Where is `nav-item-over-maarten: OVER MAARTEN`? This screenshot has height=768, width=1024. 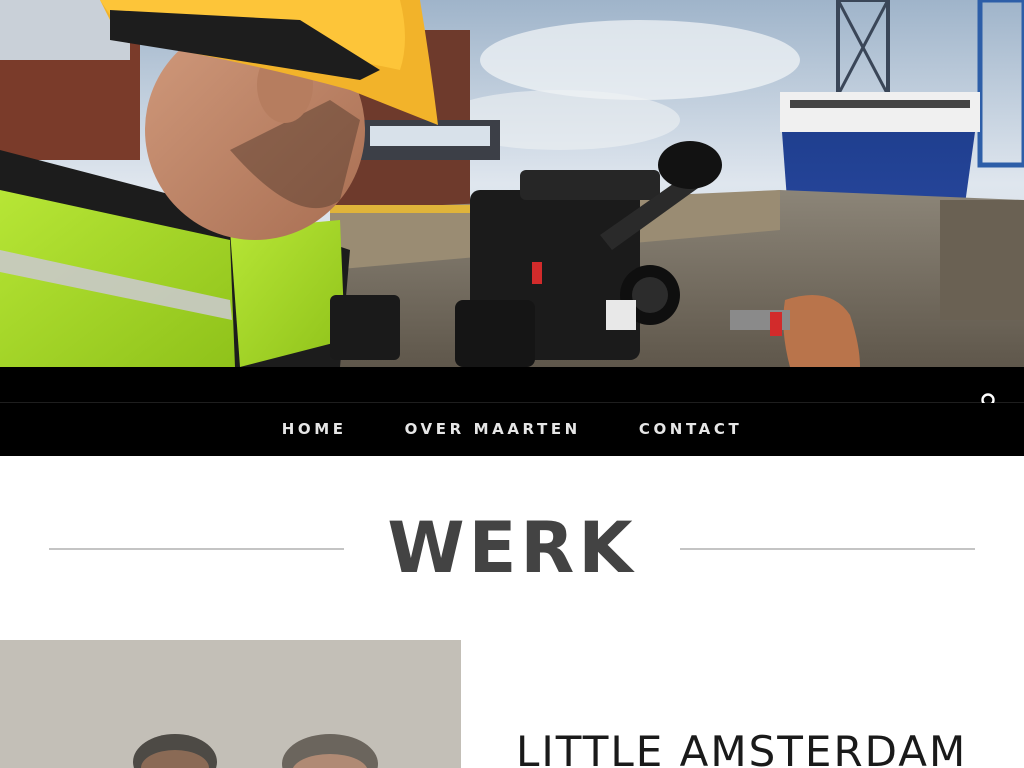
nav-item-over-maarten: OVER MAARTEN is located at coordinates (493, 429).